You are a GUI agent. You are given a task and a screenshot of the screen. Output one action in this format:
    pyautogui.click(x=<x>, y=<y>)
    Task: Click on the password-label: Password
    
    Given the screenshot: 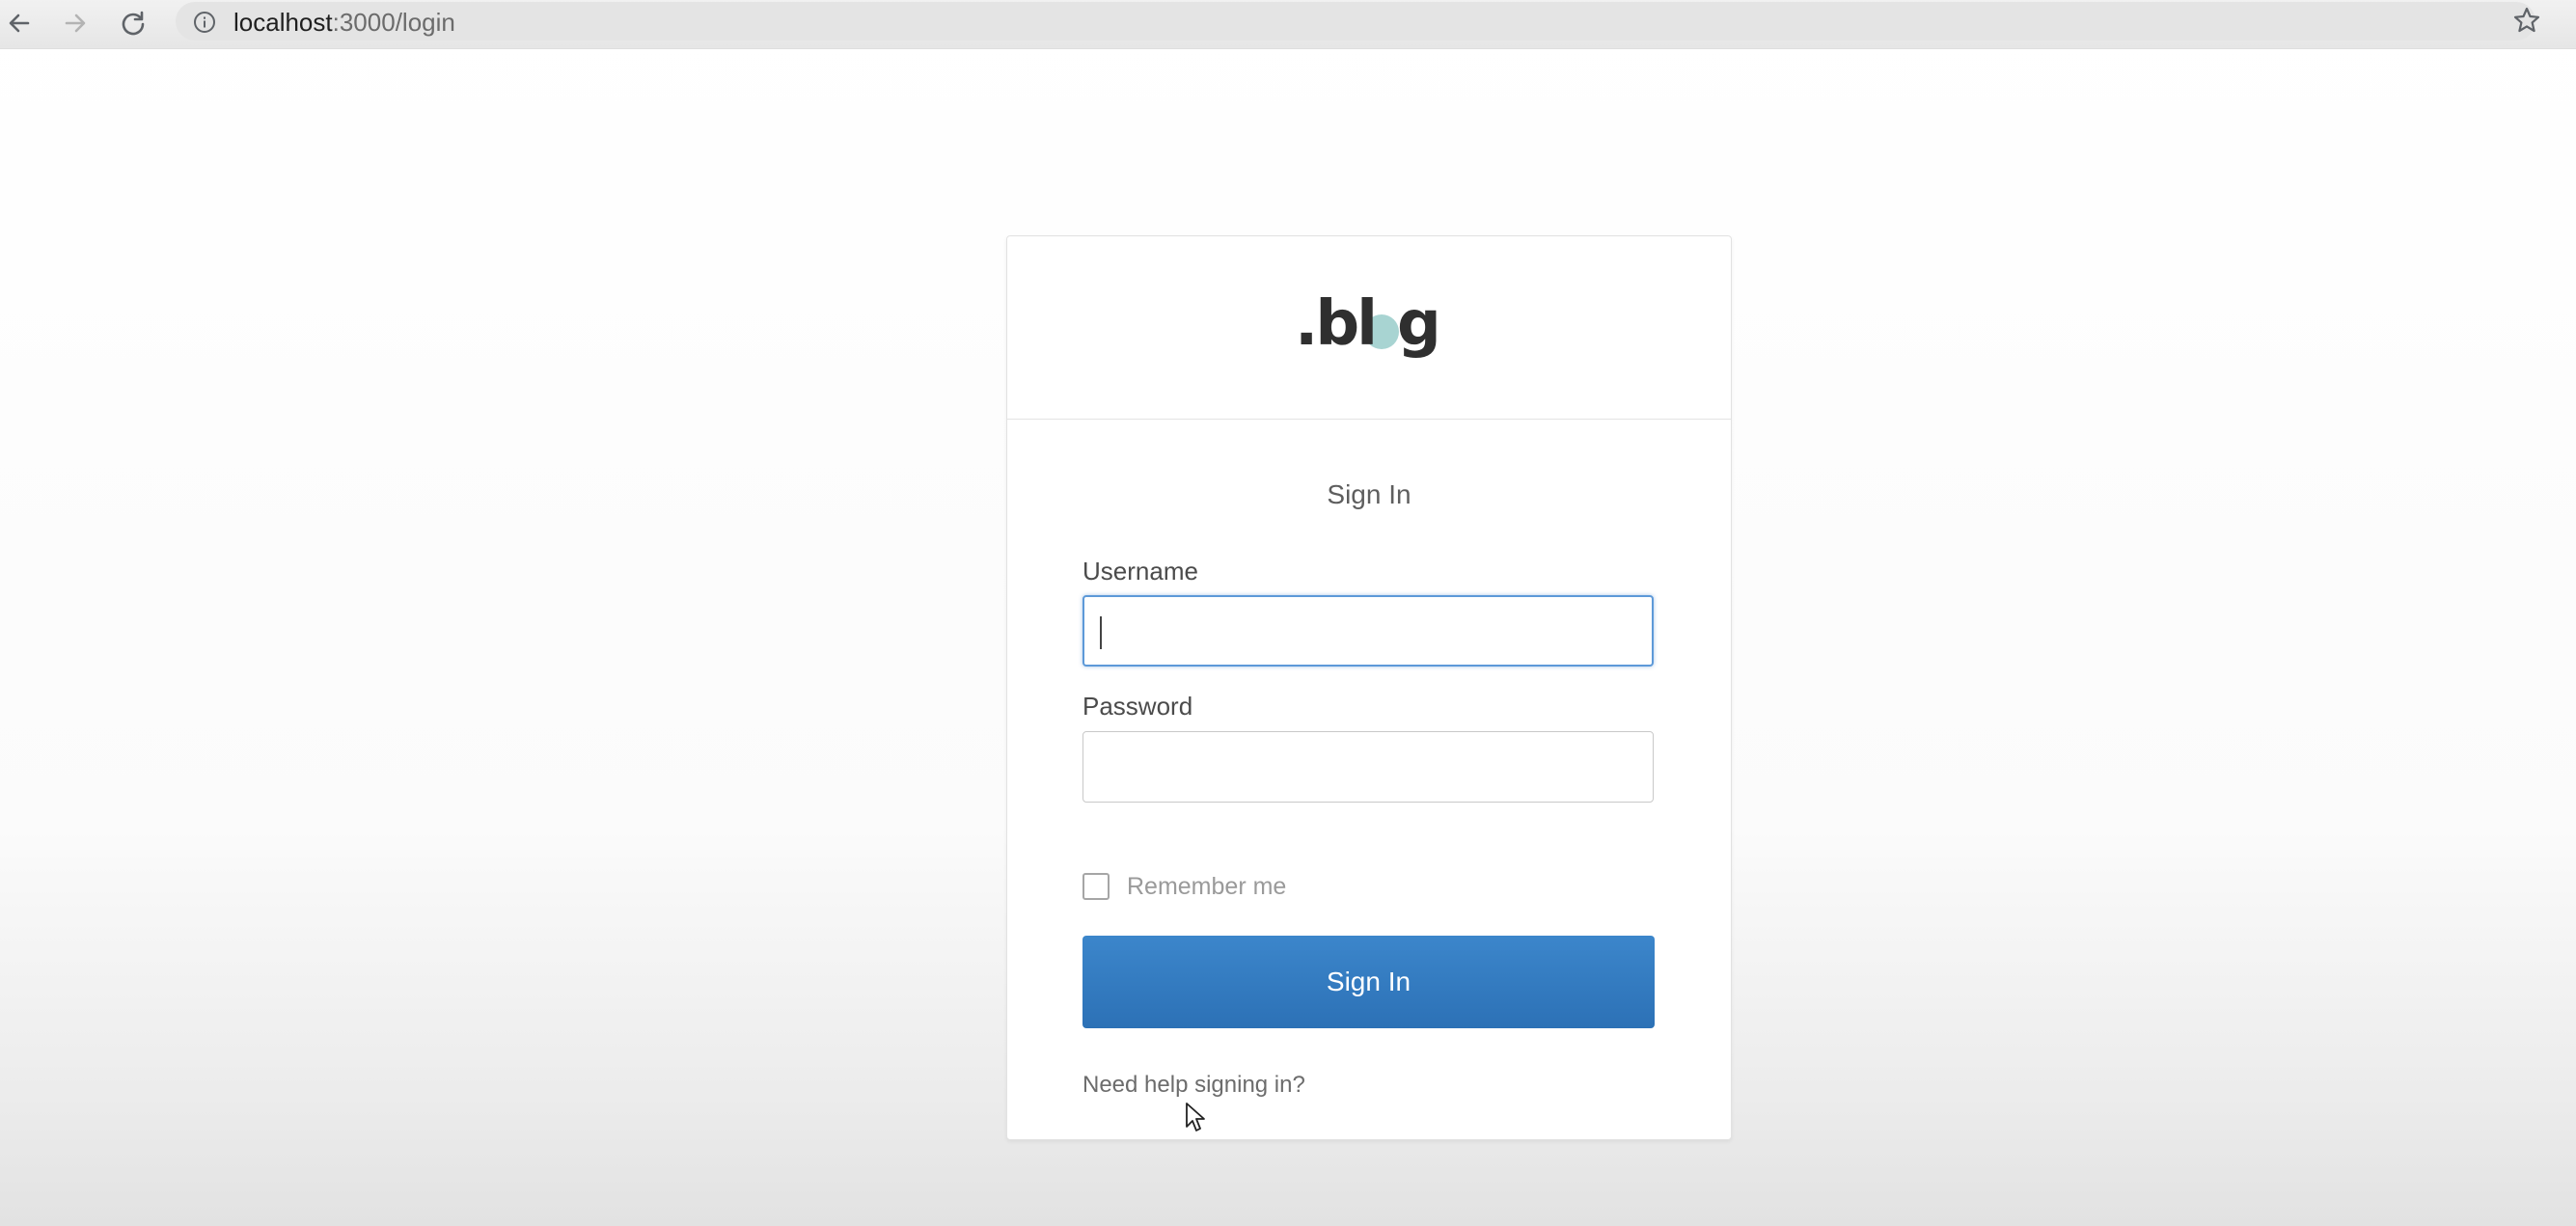 What is the action you would take?
    pyautogui.click(x=1138, y=706)
    